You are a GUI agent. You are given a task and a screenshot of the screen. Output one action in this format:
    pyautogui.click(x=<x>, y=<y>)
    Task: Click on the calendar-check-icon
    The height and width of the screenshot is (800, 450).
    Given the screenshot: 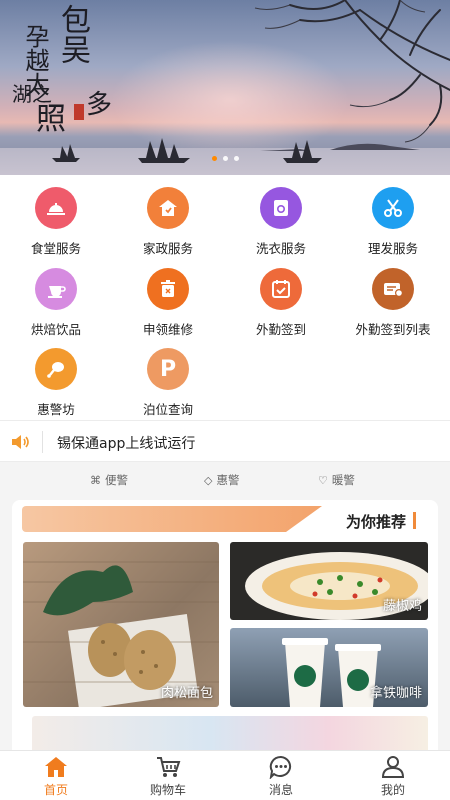 What is the action you would take?
    pyautogui.click(x=281, y=289)
    